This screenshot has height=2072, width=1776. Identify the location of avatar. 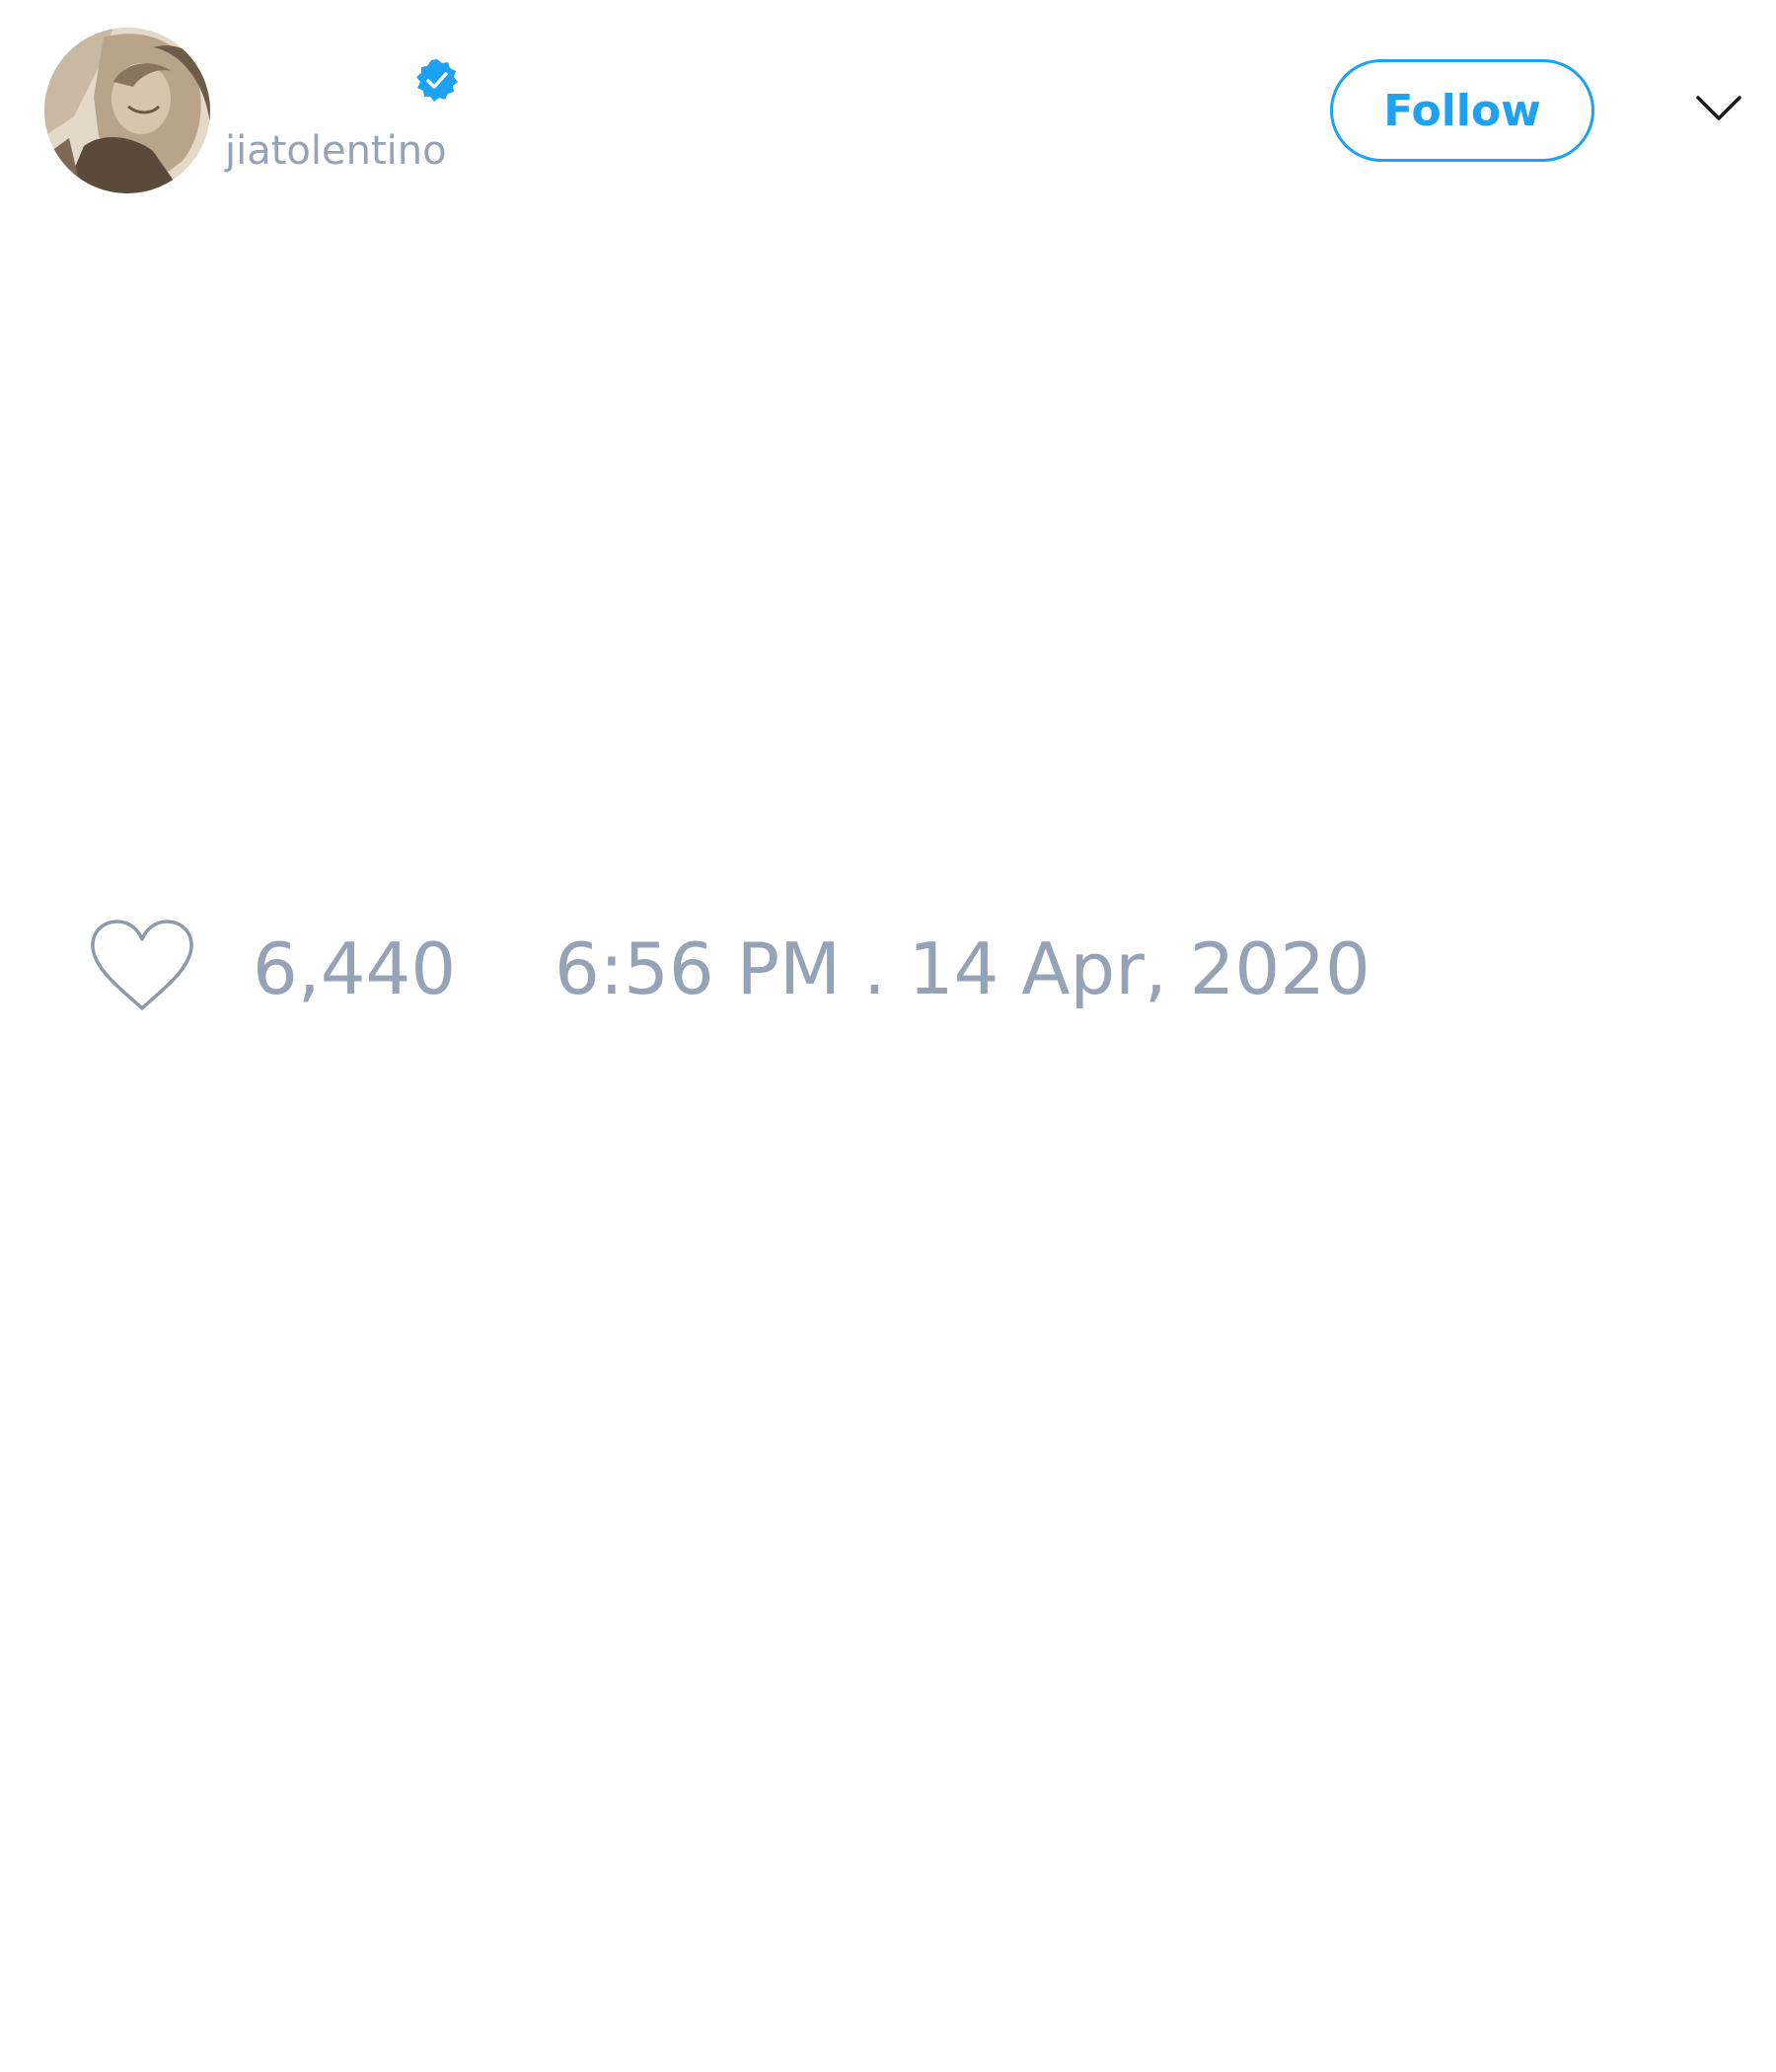
(127, 111).